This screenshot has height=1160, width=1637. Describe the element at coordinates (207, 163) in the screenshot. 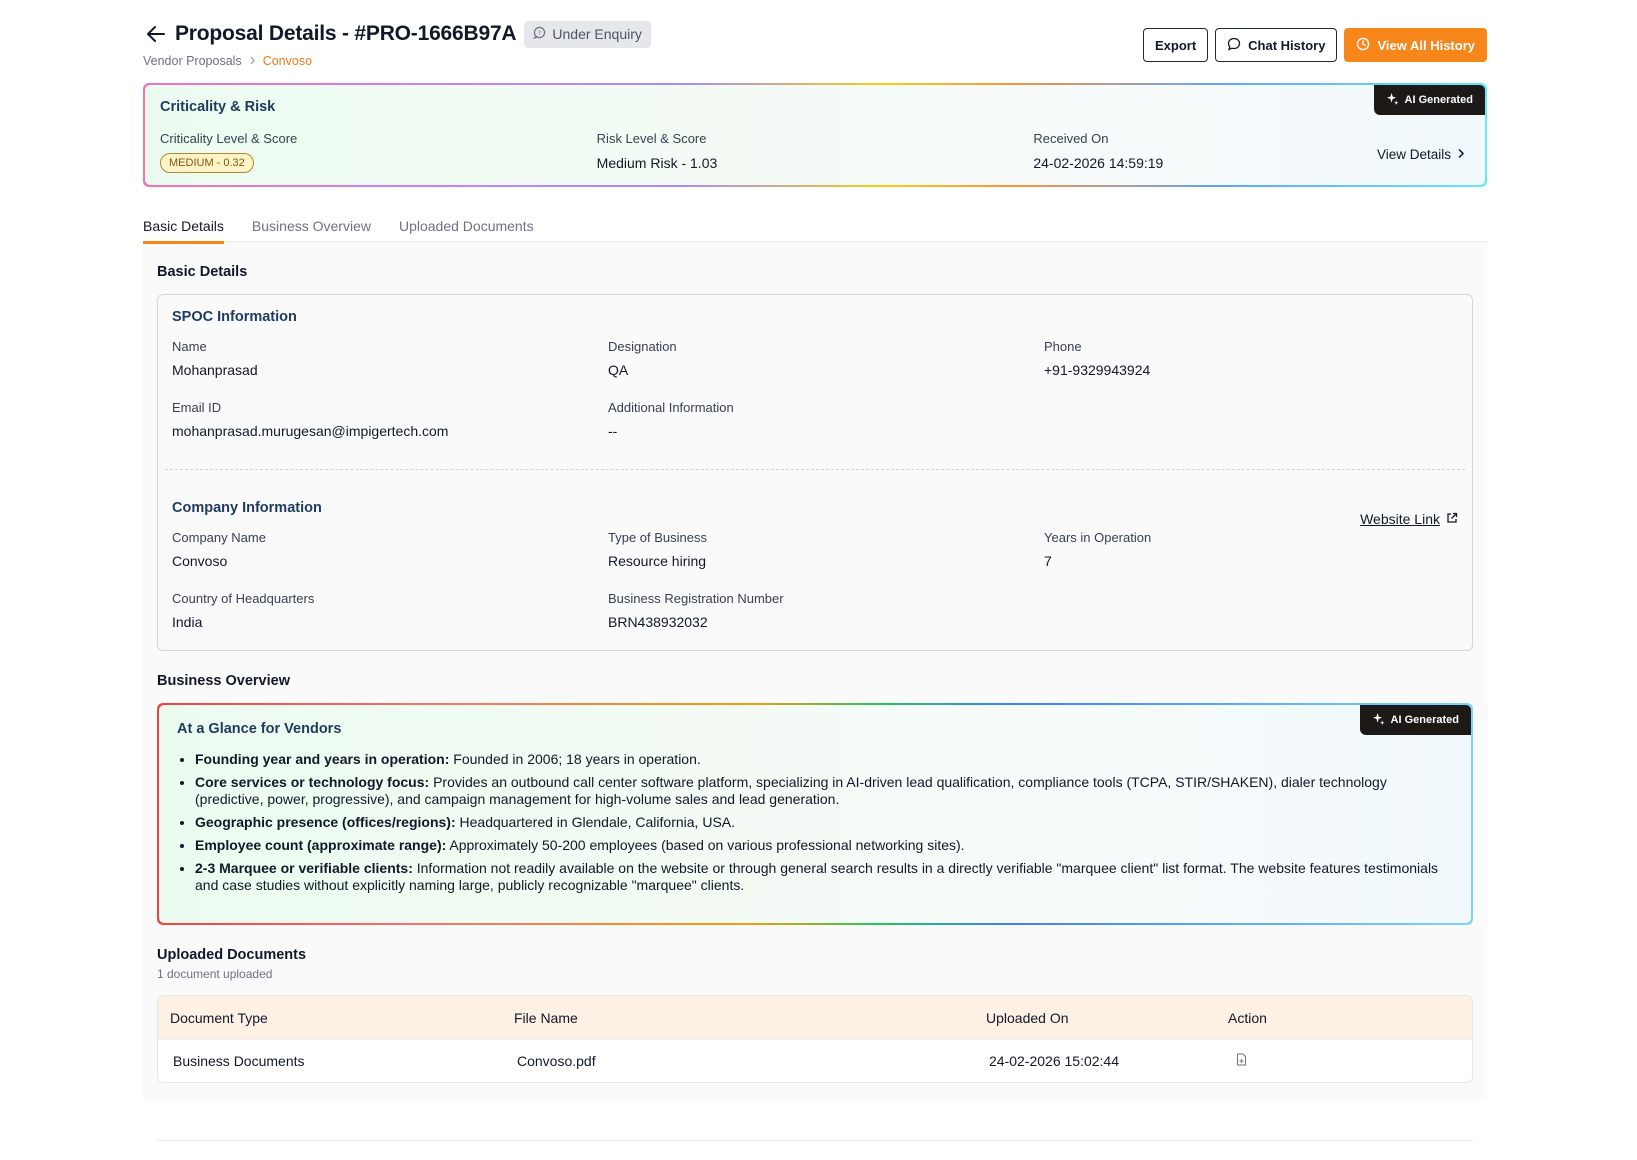

I see `criticality-badge: MEDIUM - 0.32` at that location.